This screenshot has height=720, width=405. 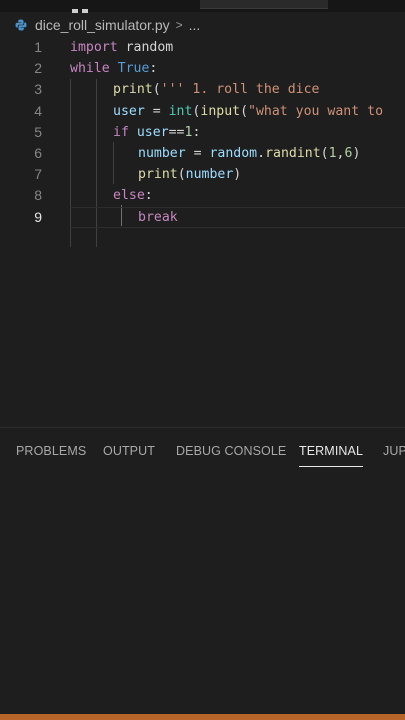 What do you see at coordinates (202, 68) in the screenshot?
I see `code-line: 2 while True:` at bounding box center [202, 68].